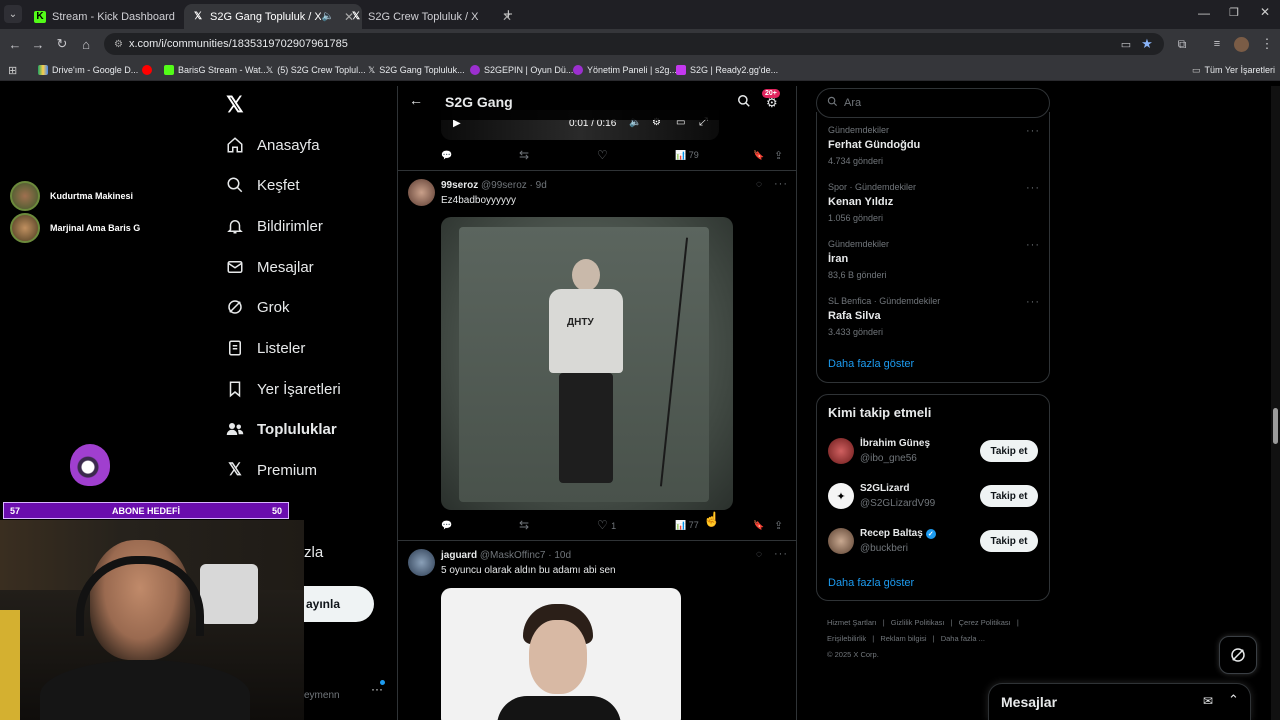 The image size is (1280, 720). Describe the element at coordinates (602, 155) in the screenshot. I see `like-icon: ♡` at that location.